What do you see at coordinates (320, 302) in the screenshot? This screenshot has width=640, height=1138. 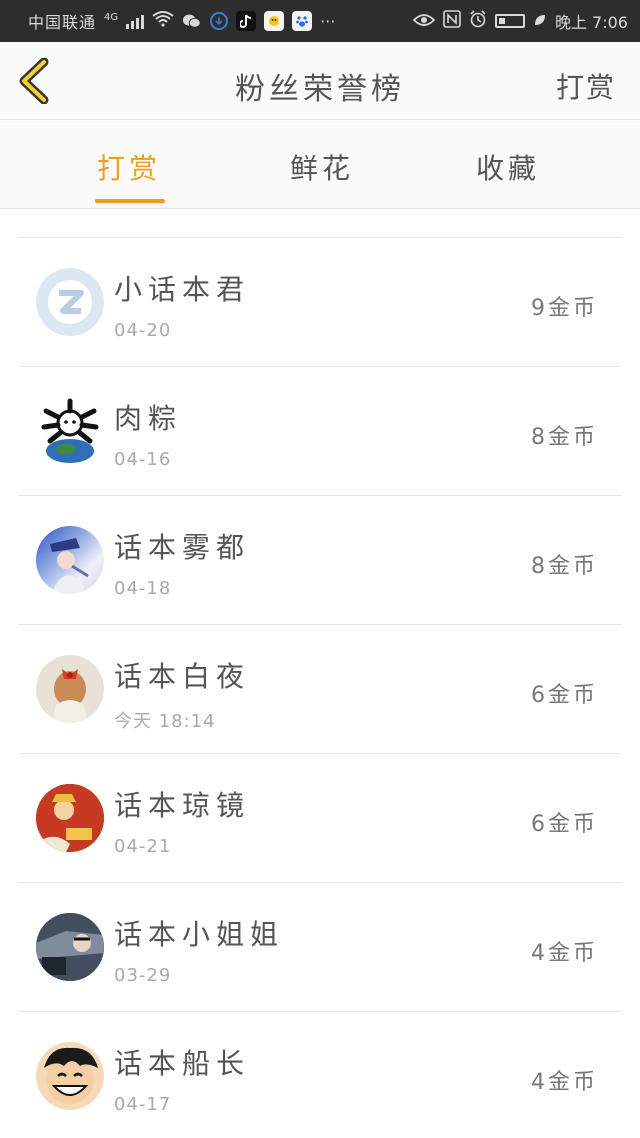 I see `list-item: 小话本君 04-20 9金币` at bounding box center [320, 302].